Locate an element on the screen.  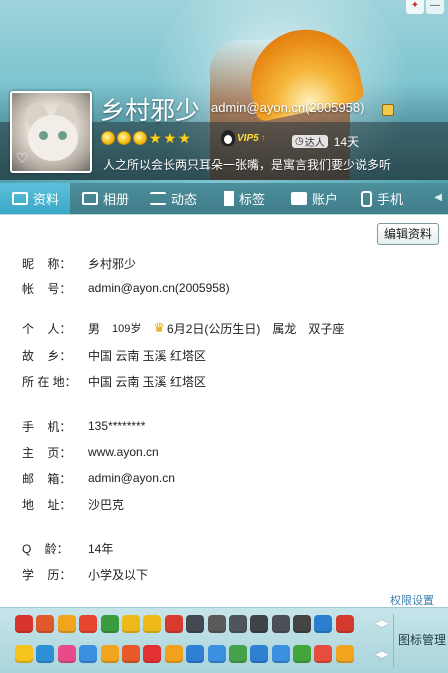
icon-manage-button: 图标管理 is located at coordinates (422, 639).